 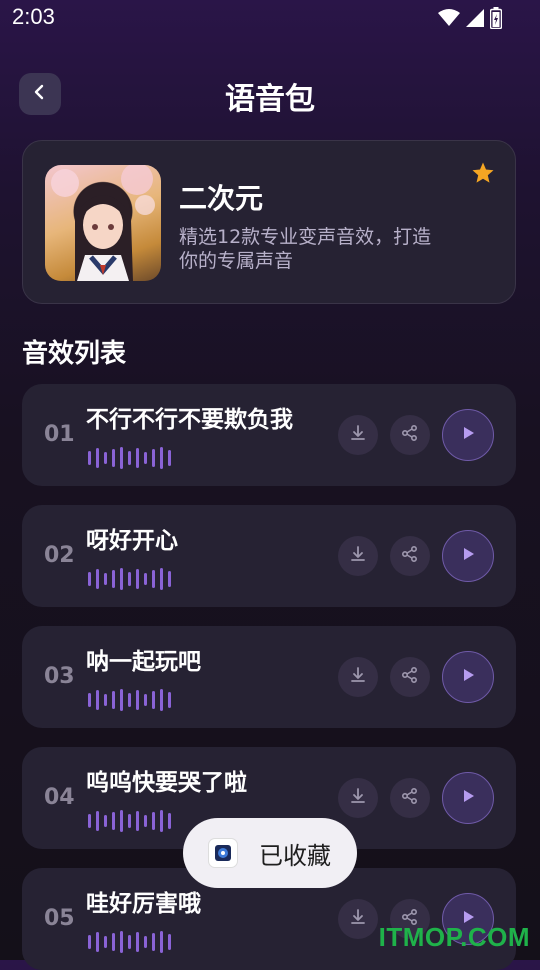 What do you see at coordinates (33, 16) in the screenshot?
I see `status-time: 2:03` at bounding box center [33, 16].